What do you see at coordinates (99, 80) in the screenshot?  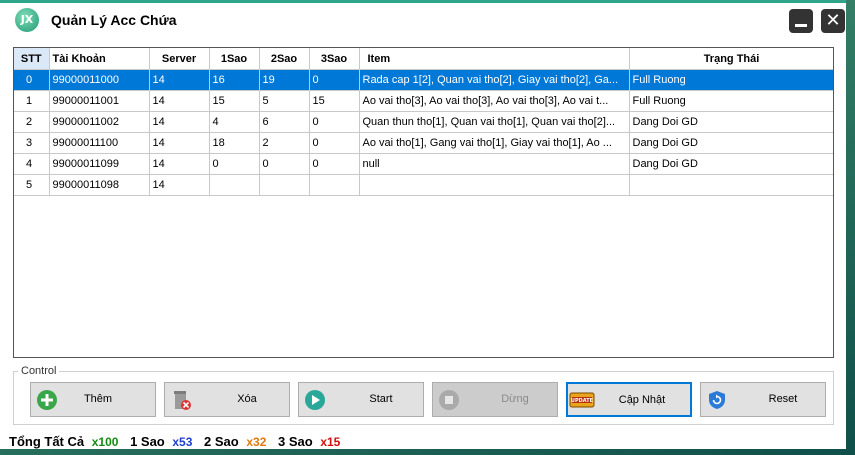 I see `cell-account: 99000011000` at bounding box center [99, 80].